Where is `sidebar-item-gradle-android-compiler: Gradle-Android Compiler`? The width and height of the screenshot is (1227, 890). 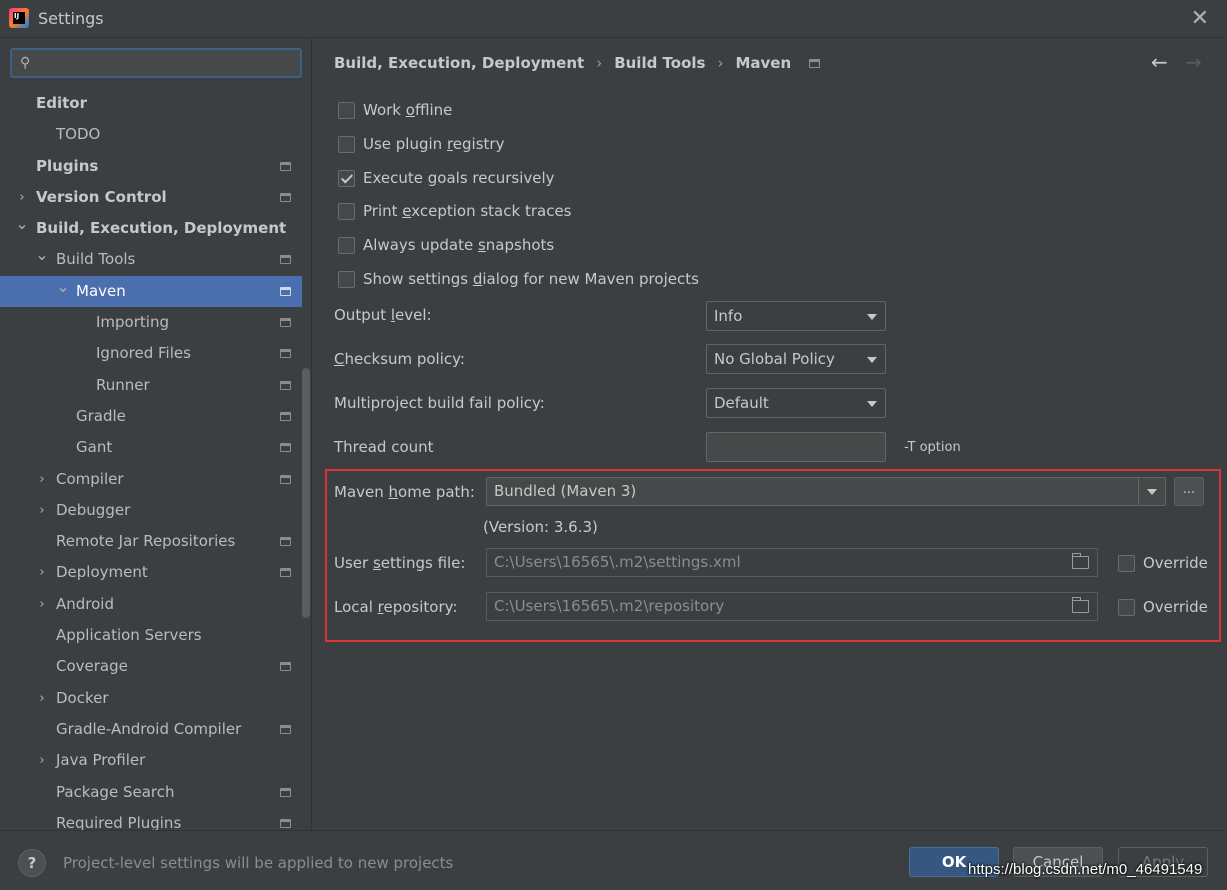 sidebar-item-gradle-android-compiler: Gradle-Android Compiler is located at coordinates (151, 729).